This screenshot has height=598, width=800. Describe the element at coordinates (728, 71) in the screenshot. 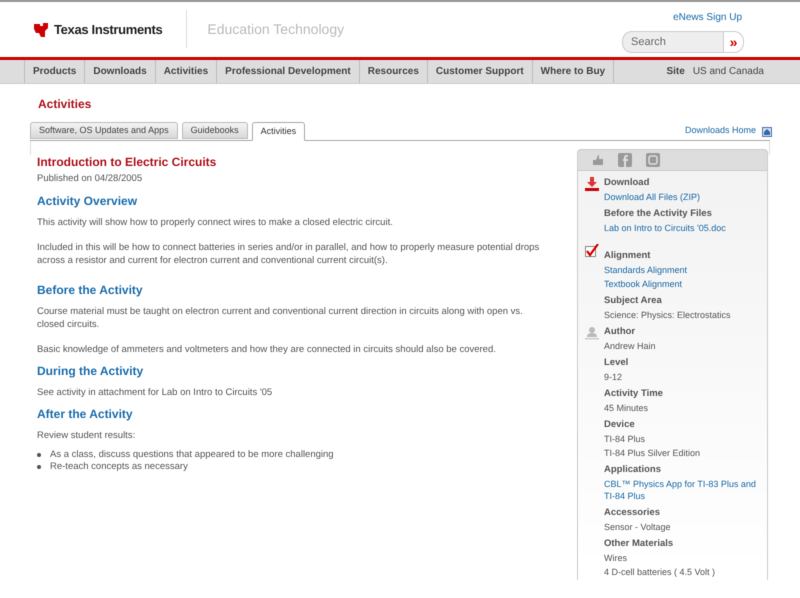

I see `site-selector: US and Canada` at that location.